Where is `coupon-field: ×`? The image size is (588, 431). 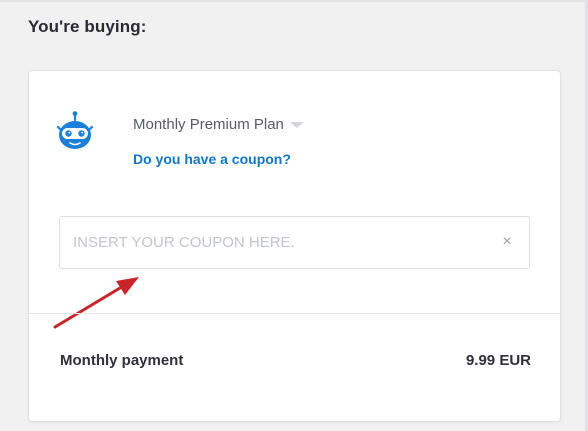 coupon-field: × is located at coordinates (294, 242).